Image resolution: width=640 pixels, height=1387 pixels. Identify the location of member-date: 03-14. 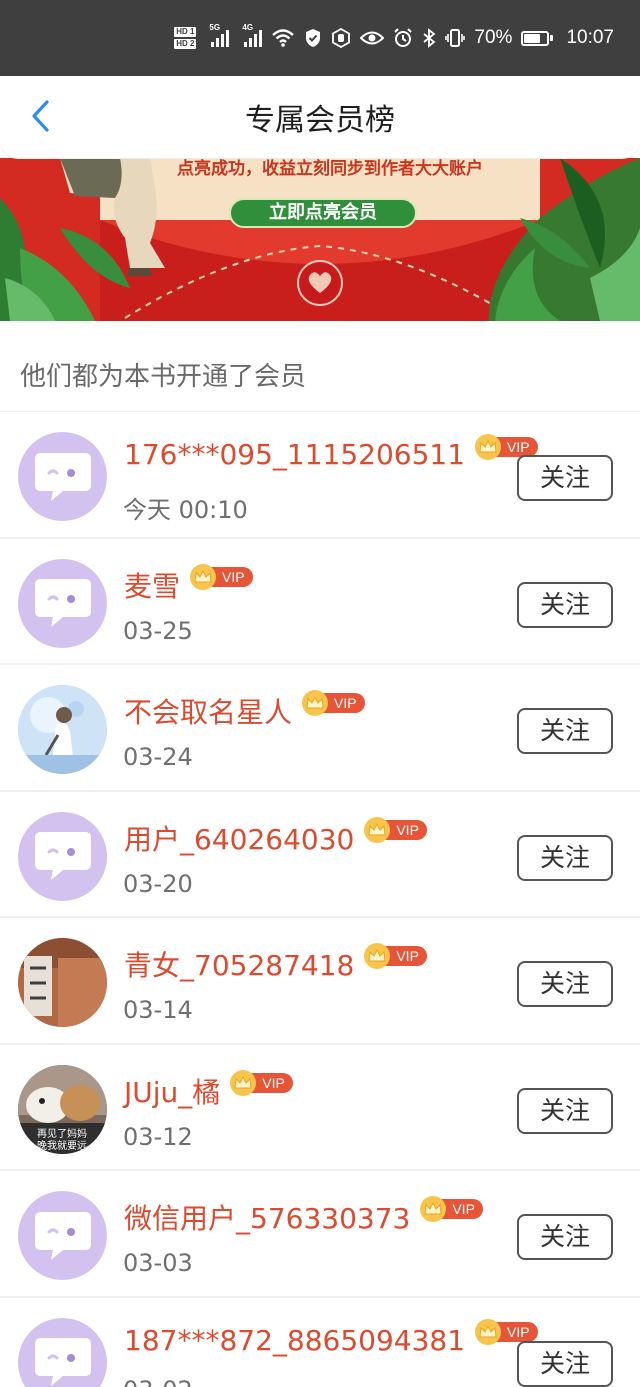
(158, 1010).